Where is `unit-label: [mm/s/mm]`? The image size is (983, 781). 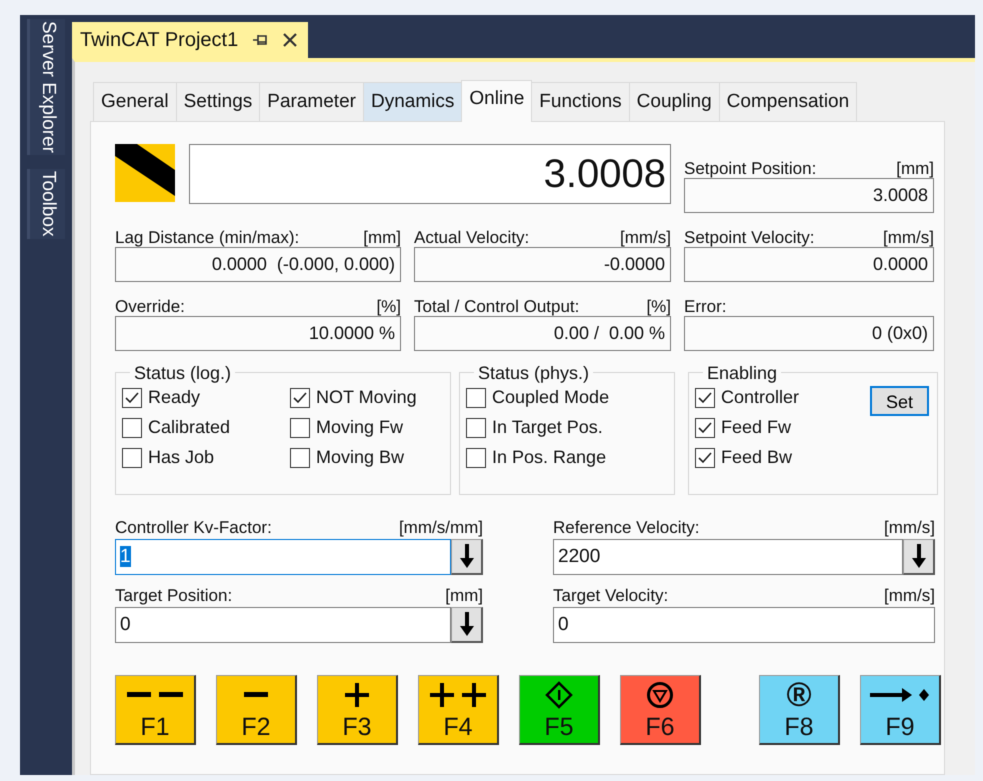
unit-label: [mm/s/mm] is located at coordinates (440, 527).